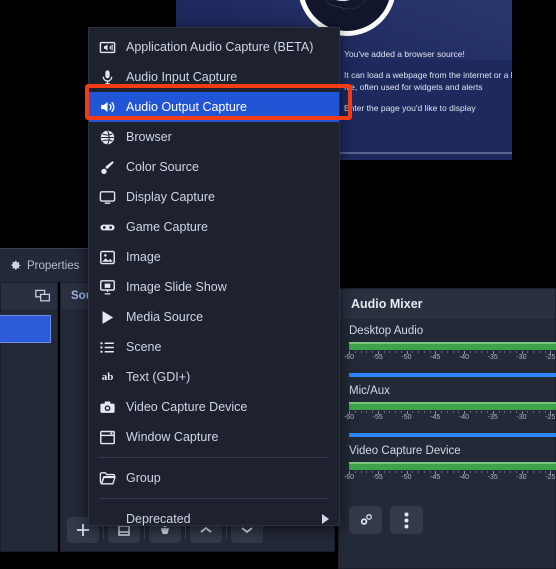 The image size is (556, 569). I want to click on menu-item-browser: Browser, so click(214, 137).